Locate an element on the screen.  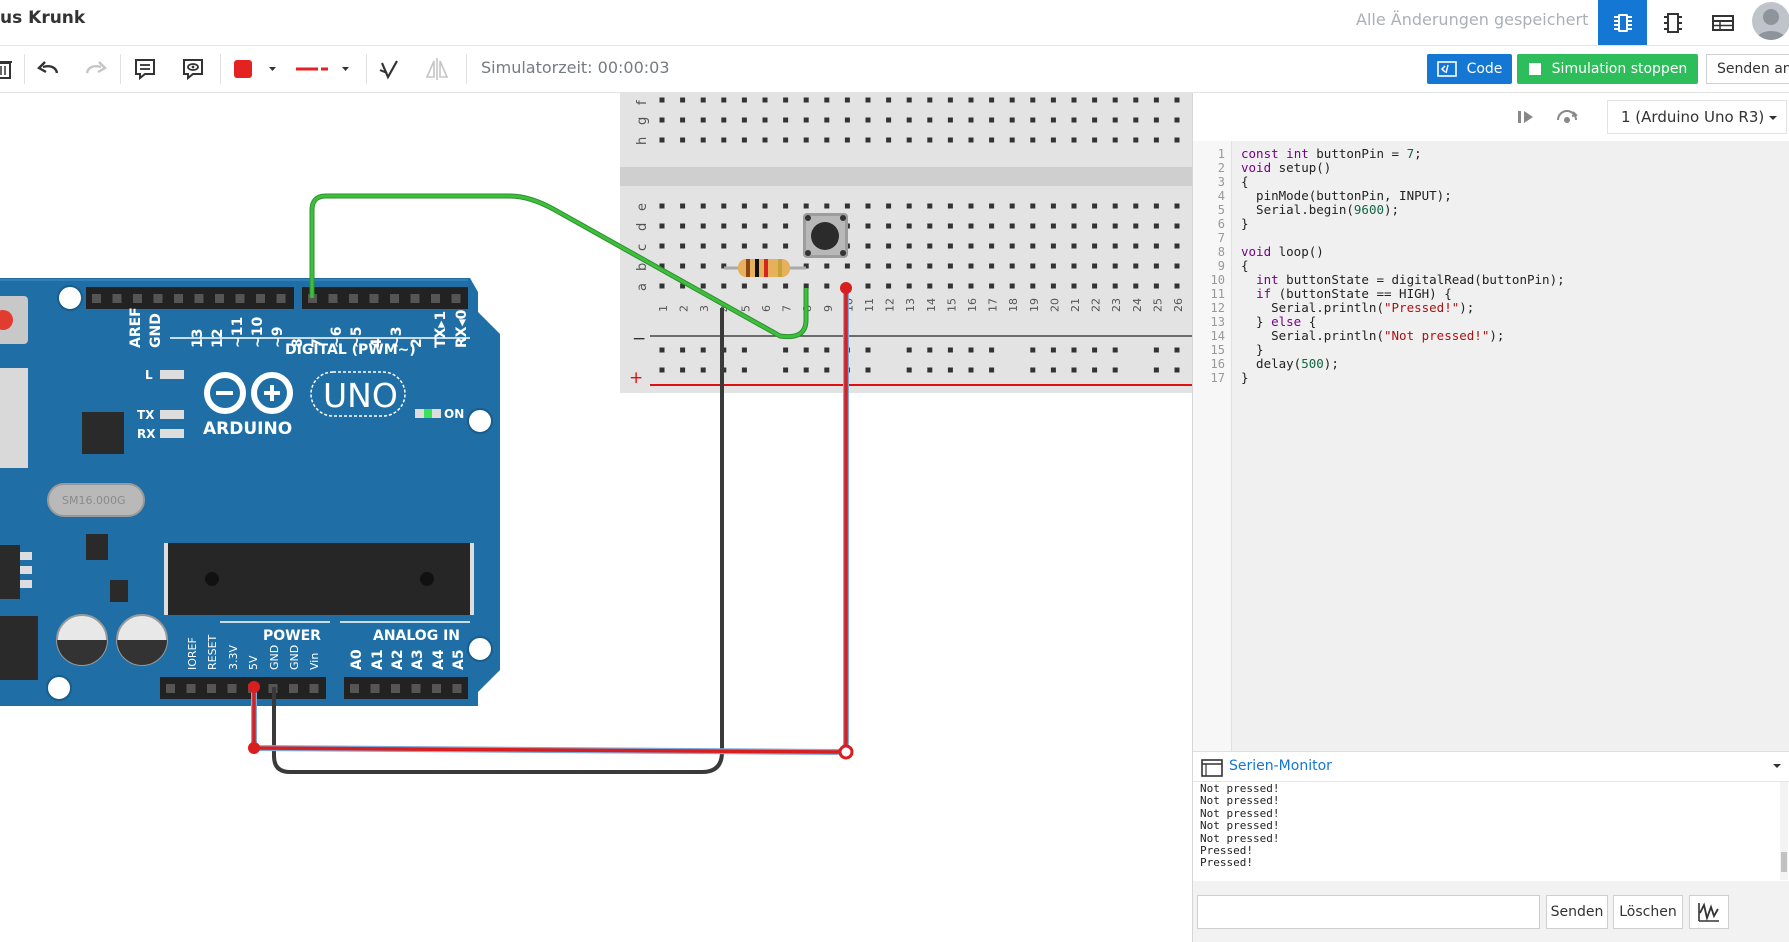
delete-button is located at coordinates (8, 69).